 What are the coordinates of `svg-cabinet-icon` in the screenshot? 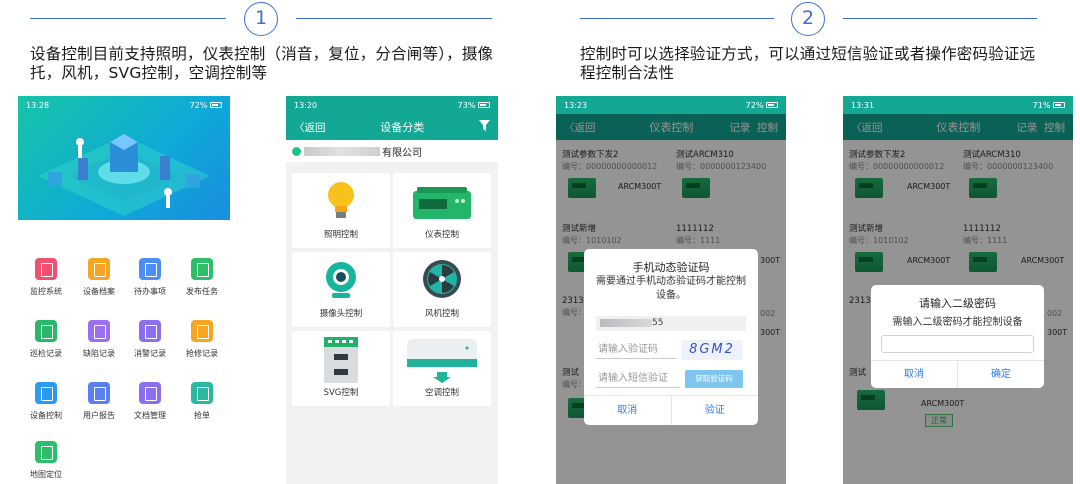 It's located at (341, 360).